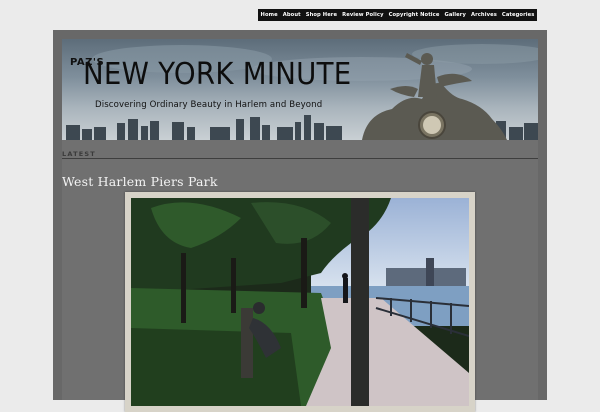 Image resolution: width=600 pixels, height=412 pixels. What do you see at coordinates (454, 15) in the screenshot?
I see `nav-gallery: Gallery` at bounding box center [454, 15].